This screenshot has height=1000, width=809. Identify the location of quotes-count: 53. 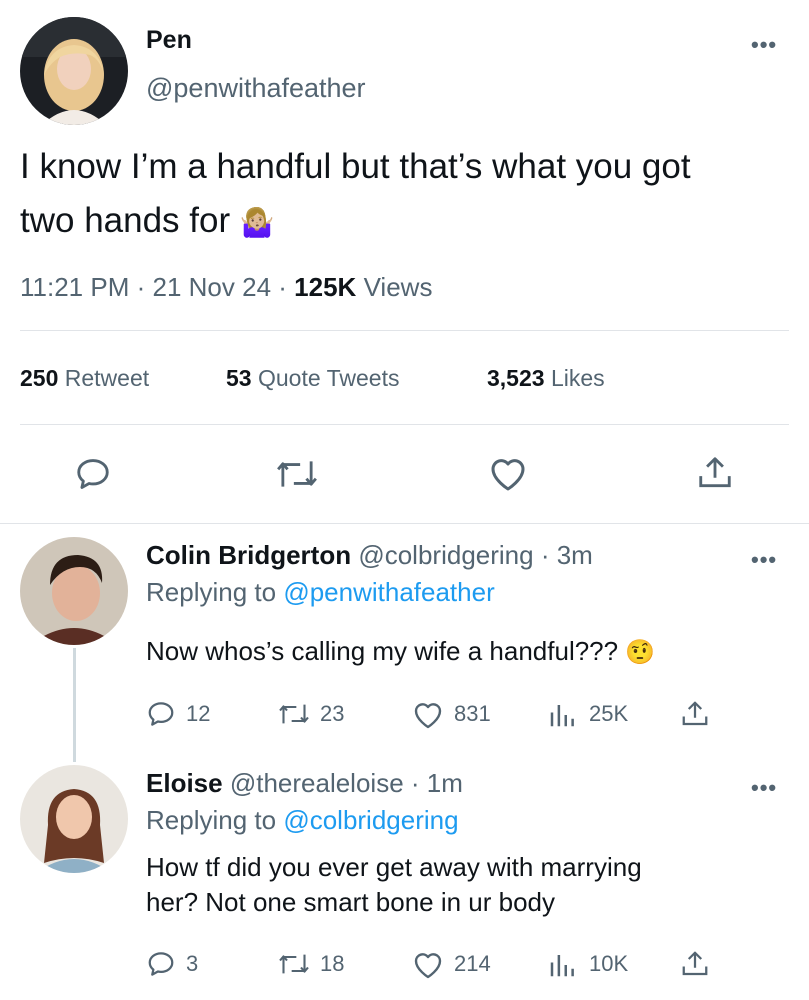
(239, 378).